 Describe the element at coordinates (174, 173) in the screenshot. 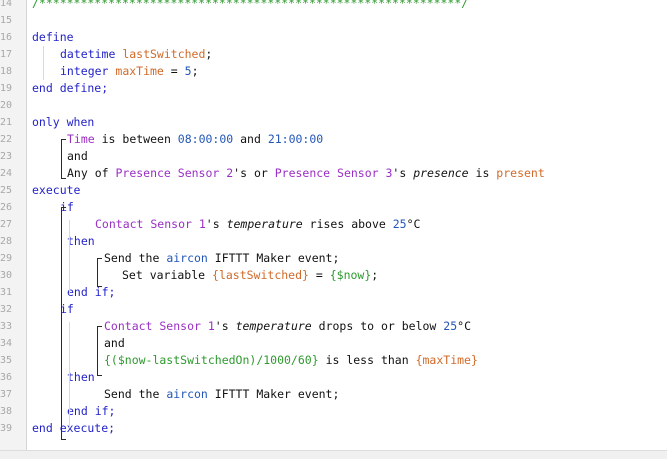

I see `code-token: Presence Sensor 2` at that location.